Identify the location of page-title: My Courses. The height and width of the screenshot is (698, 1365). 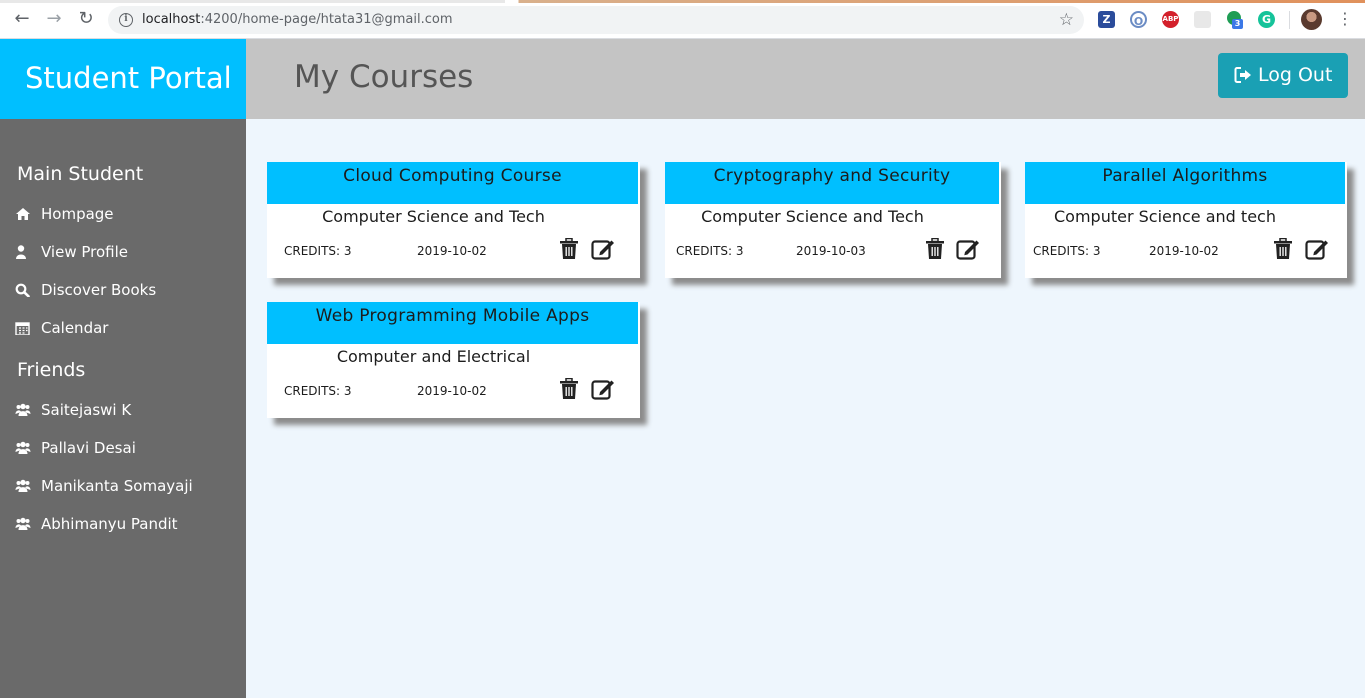
(384, 77).